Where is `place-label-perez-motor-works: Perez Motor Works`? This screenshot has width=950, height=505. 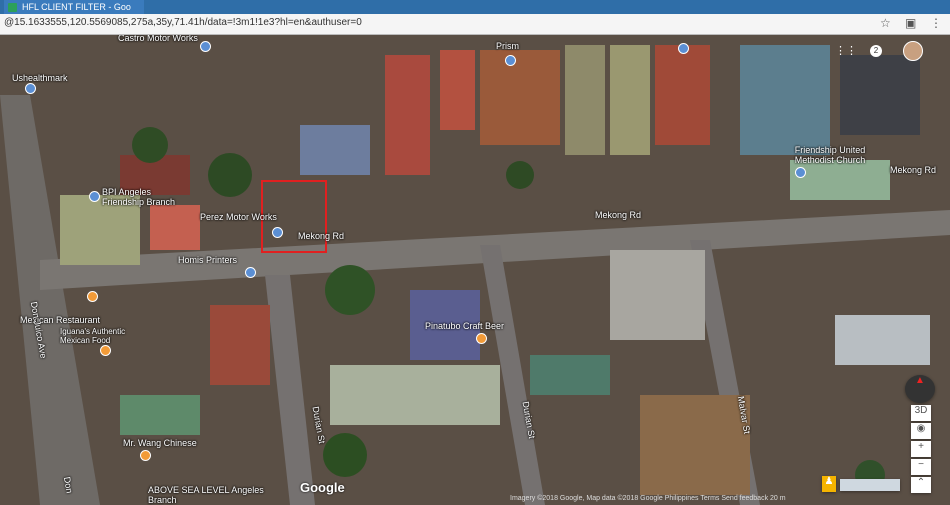 place-label-perez-motor-works: Perez Motor Works is located at coordinates (238, 217).